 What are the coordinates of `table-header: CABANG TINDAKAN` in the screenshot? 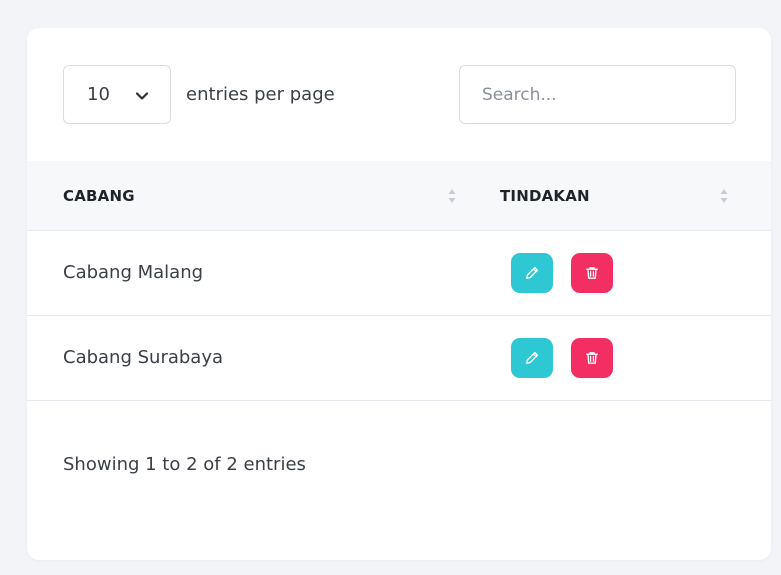 It's located at (399, 196).